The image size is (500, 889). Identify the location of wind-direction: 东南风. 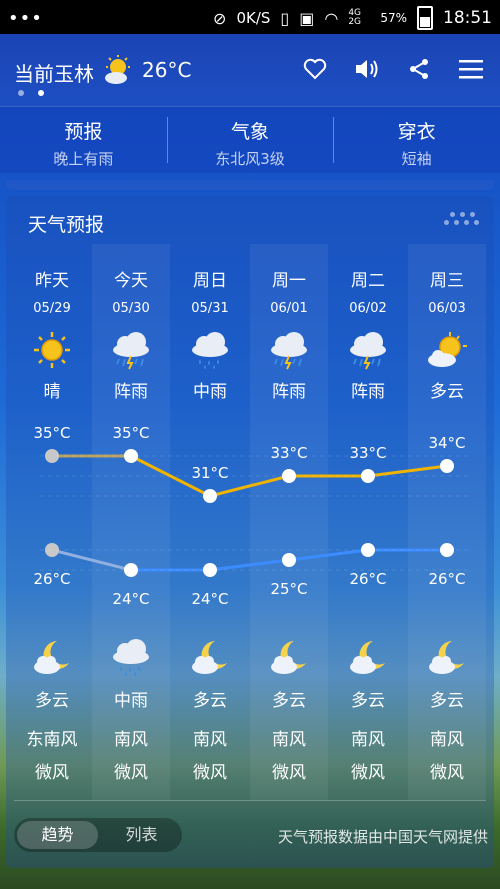
(52, 740).